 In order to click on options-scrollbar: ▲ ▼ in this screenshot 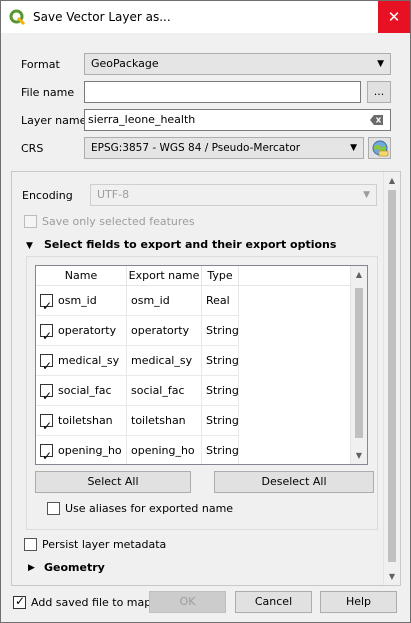, I will do `click(391, 378)`.